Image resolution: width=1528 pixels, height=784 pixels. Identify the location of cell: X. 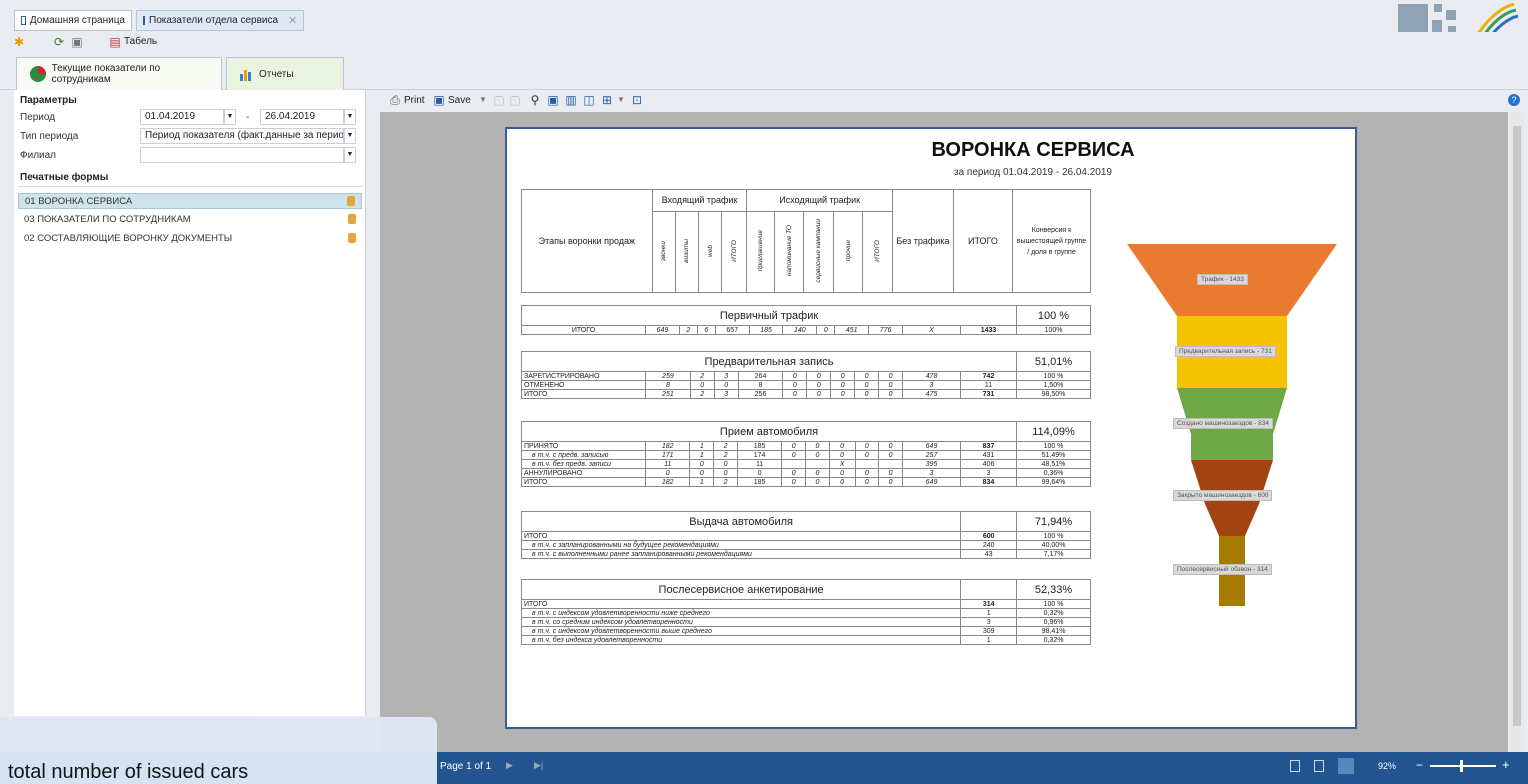
(931, 330).